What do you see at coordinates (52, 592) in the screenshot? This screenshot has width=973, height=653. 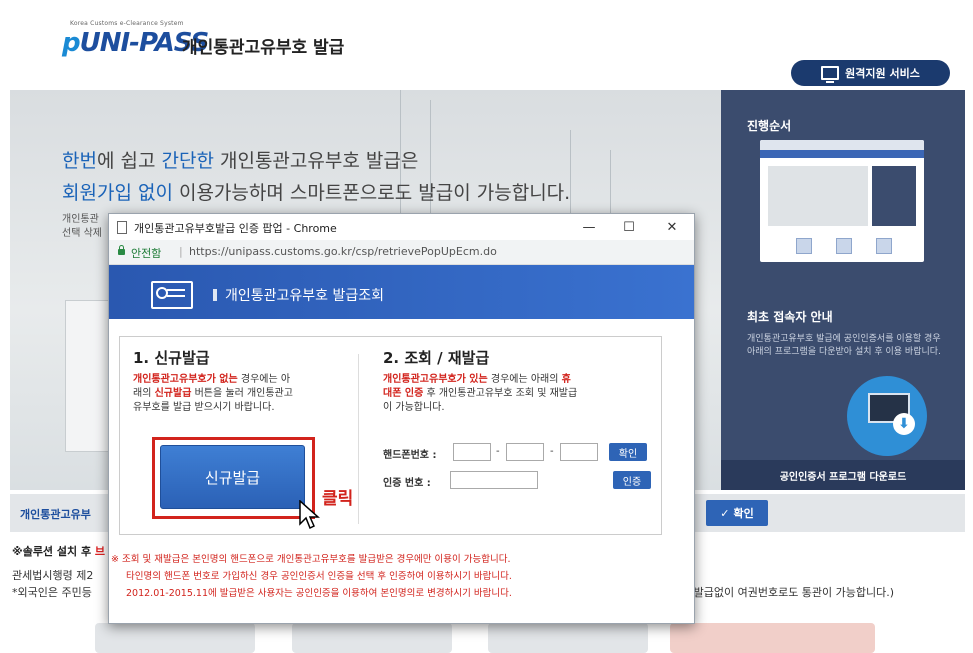 I see `foreigner-note: *외국인은 주민등` at bounding box center [52, 592].